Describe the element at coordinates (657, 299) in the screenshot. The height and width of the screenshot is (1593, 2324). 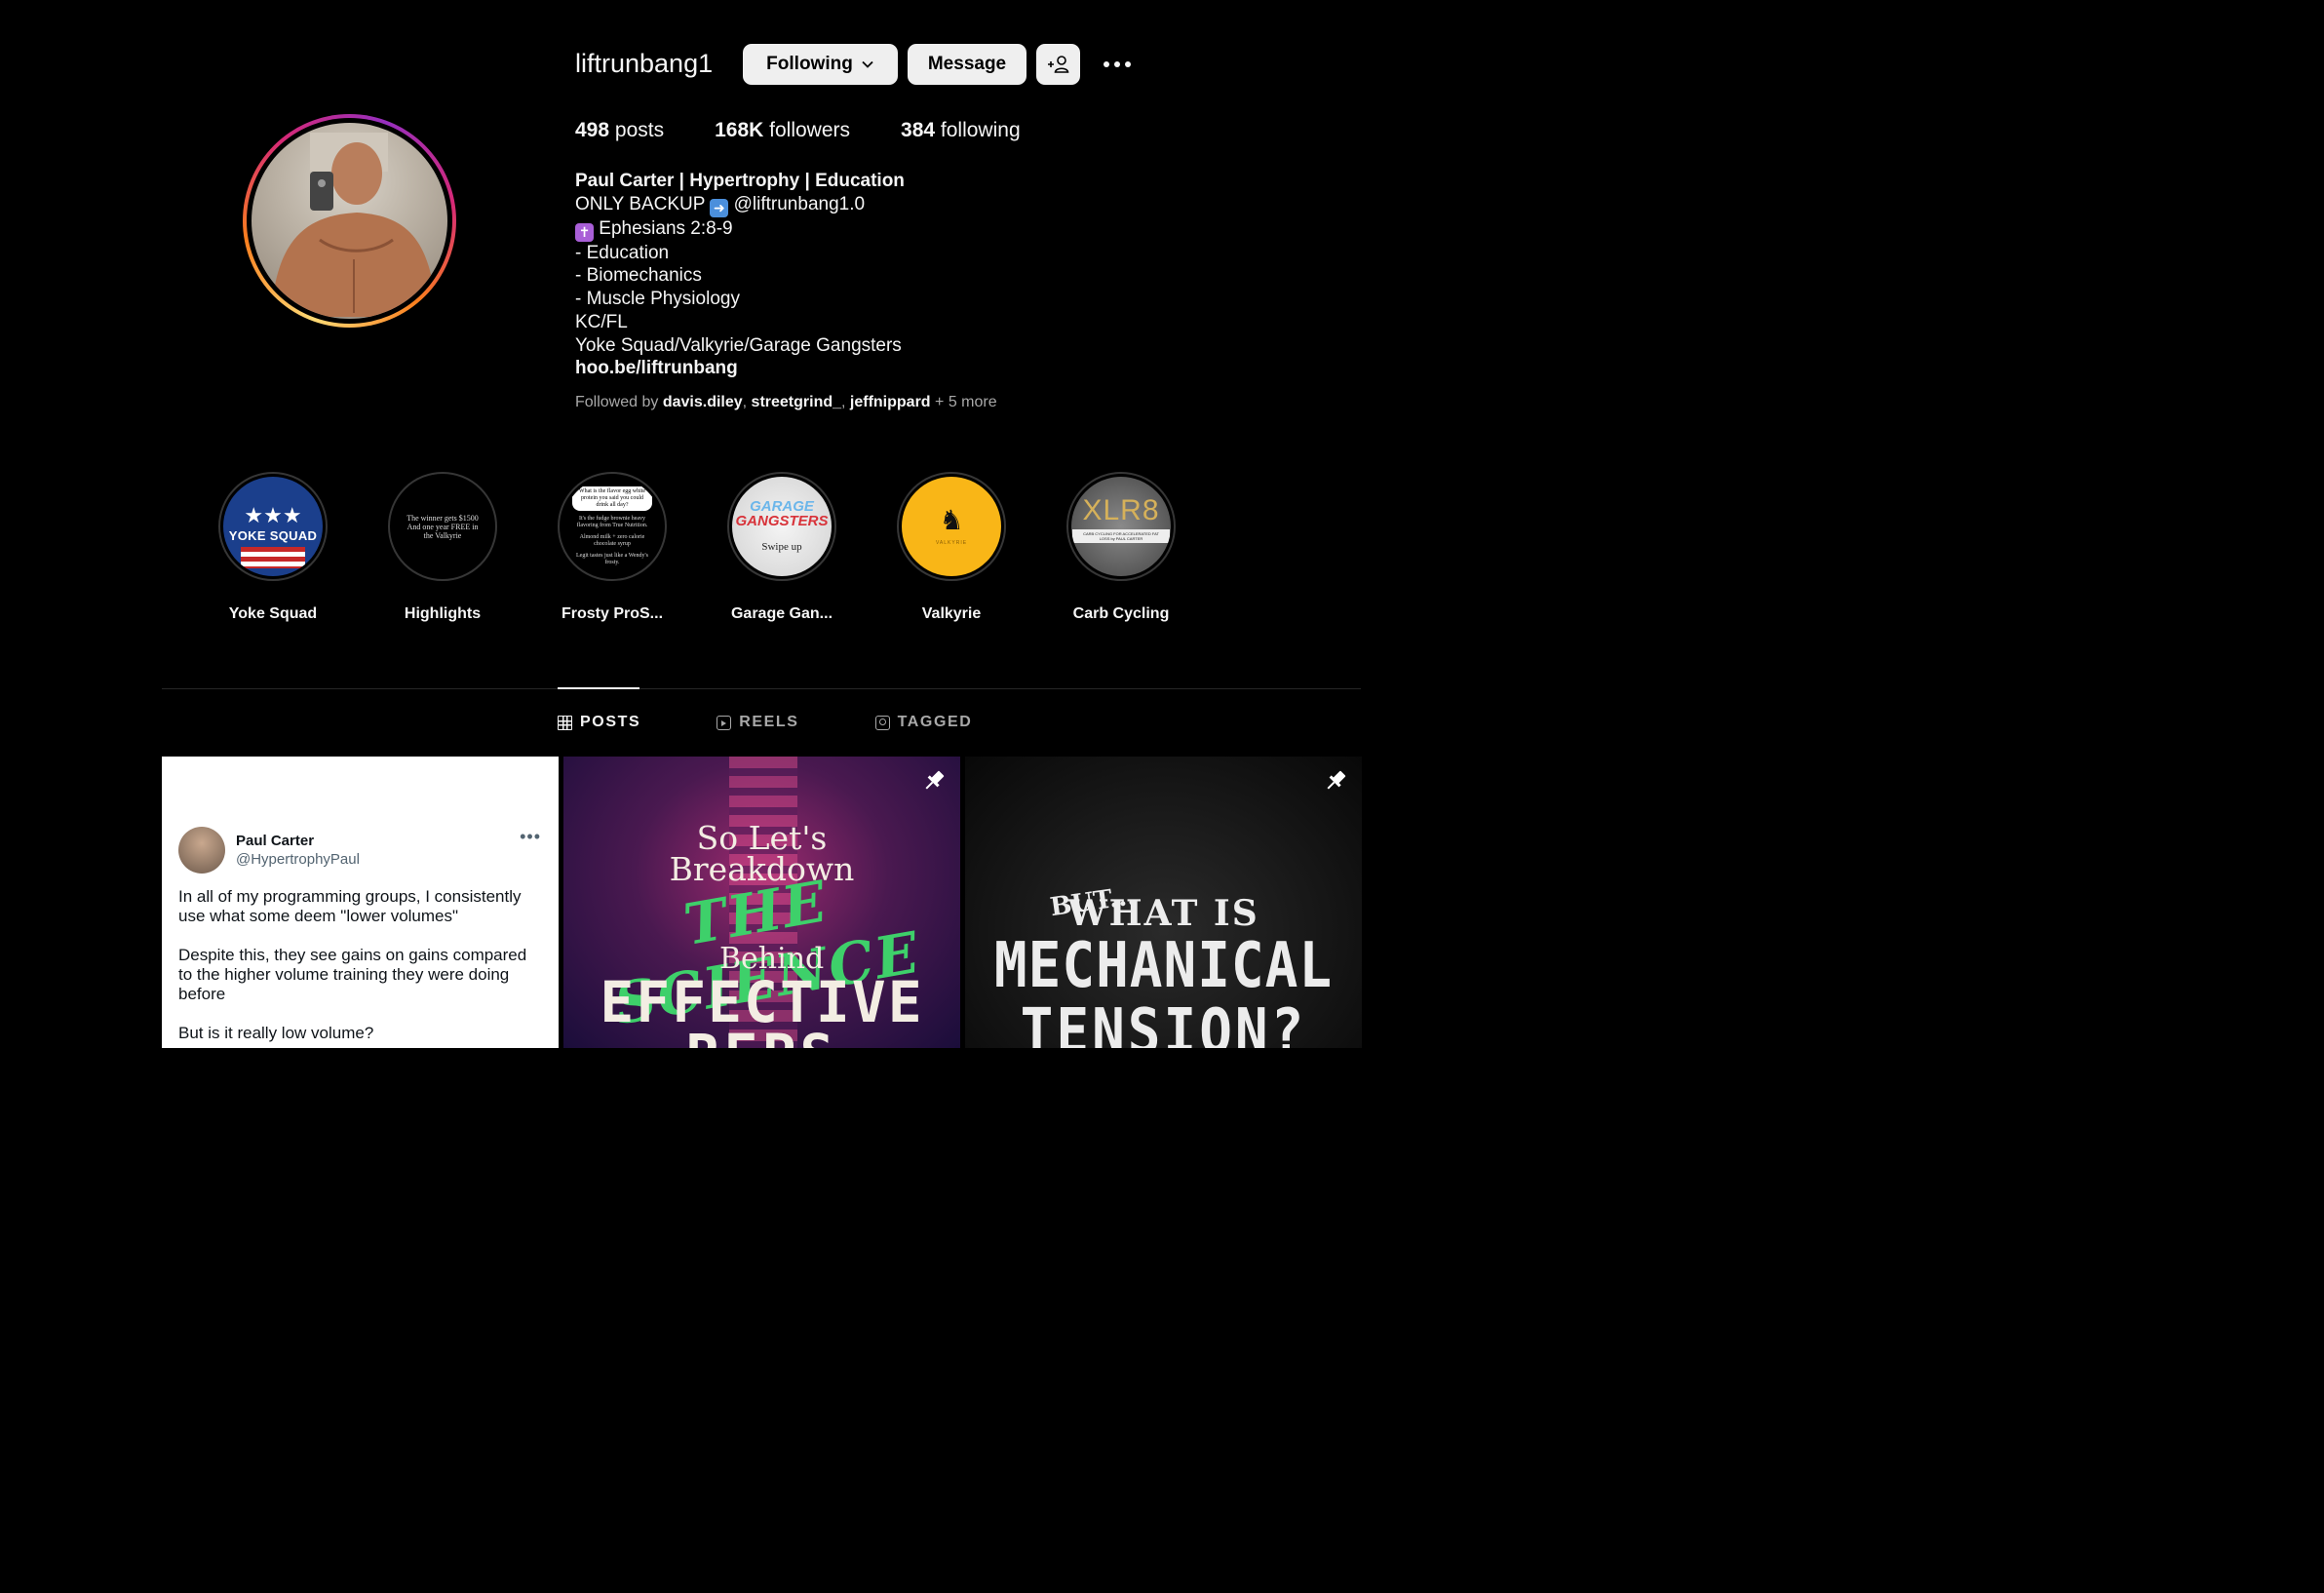
I see `bio-line: - Muscle Physiology` at that location.